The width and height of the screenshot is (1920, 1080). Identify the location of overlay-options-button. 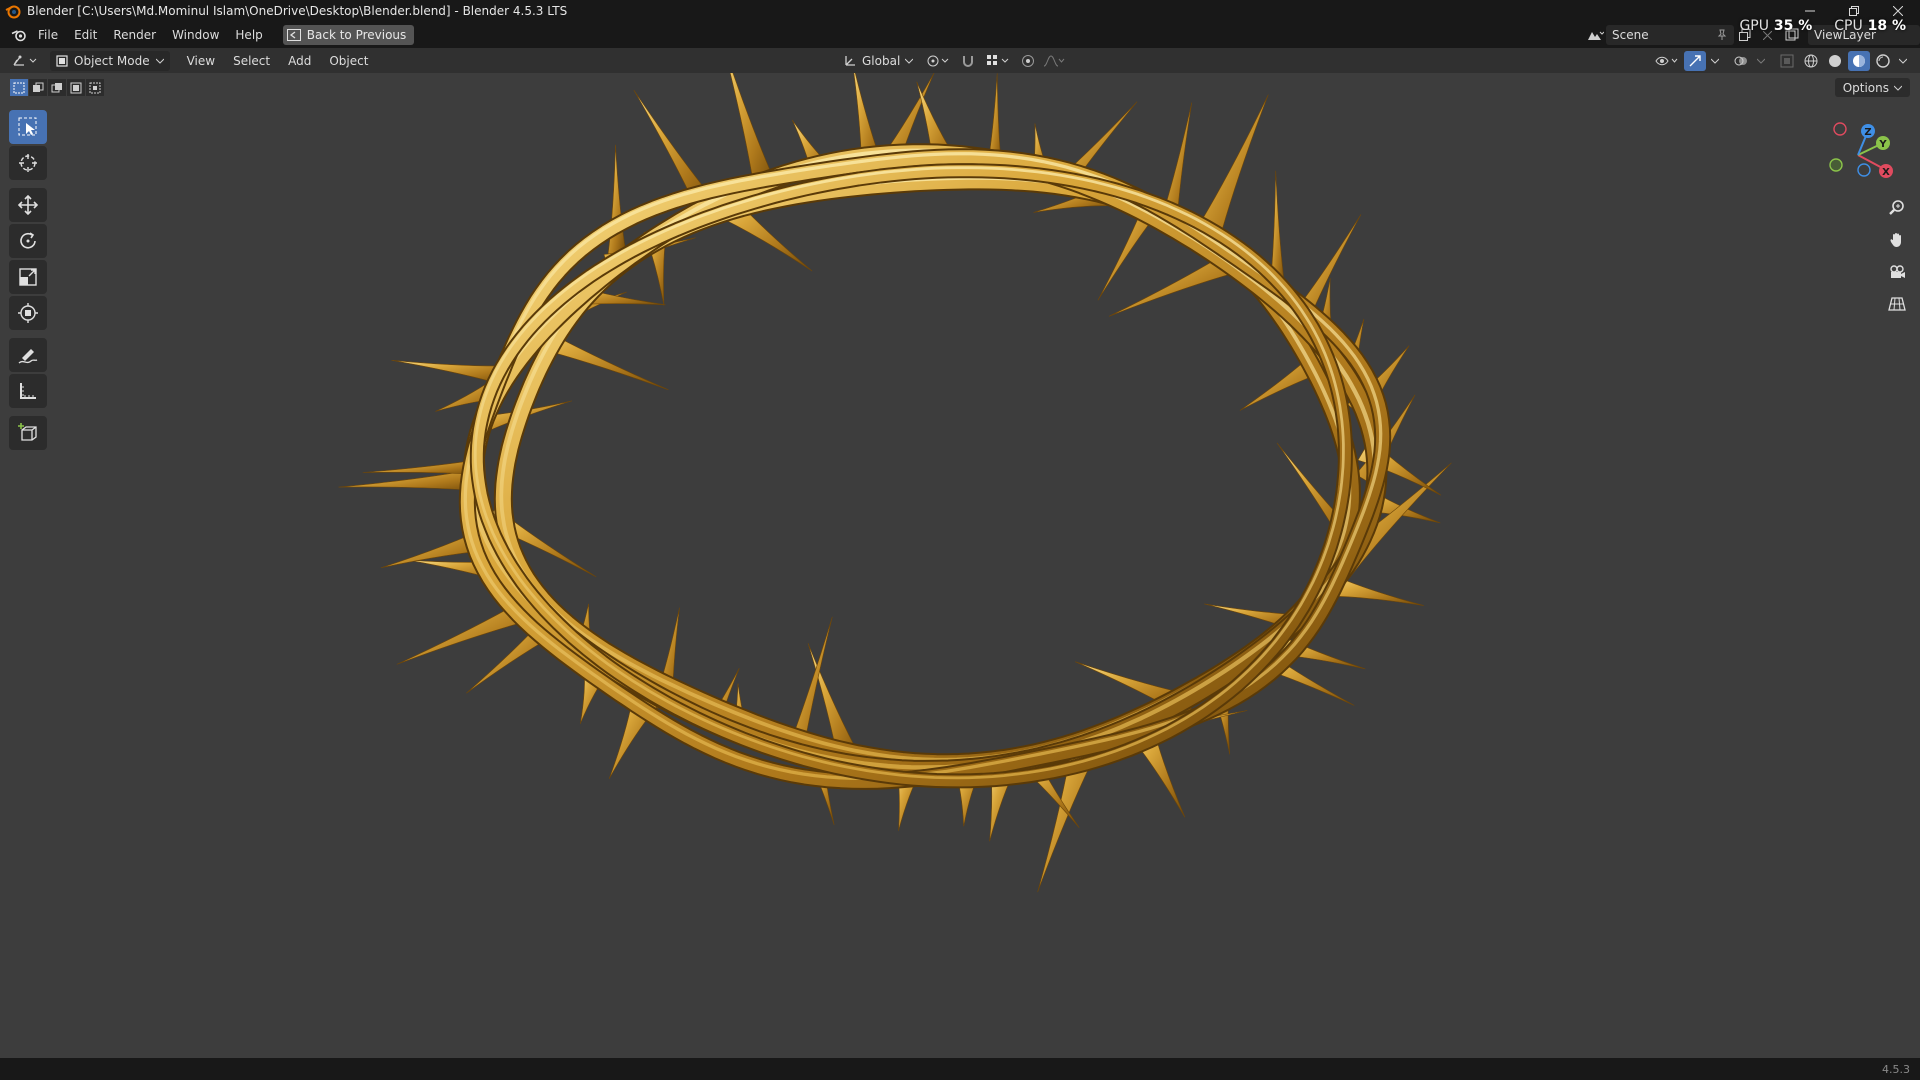
(1761, 61).